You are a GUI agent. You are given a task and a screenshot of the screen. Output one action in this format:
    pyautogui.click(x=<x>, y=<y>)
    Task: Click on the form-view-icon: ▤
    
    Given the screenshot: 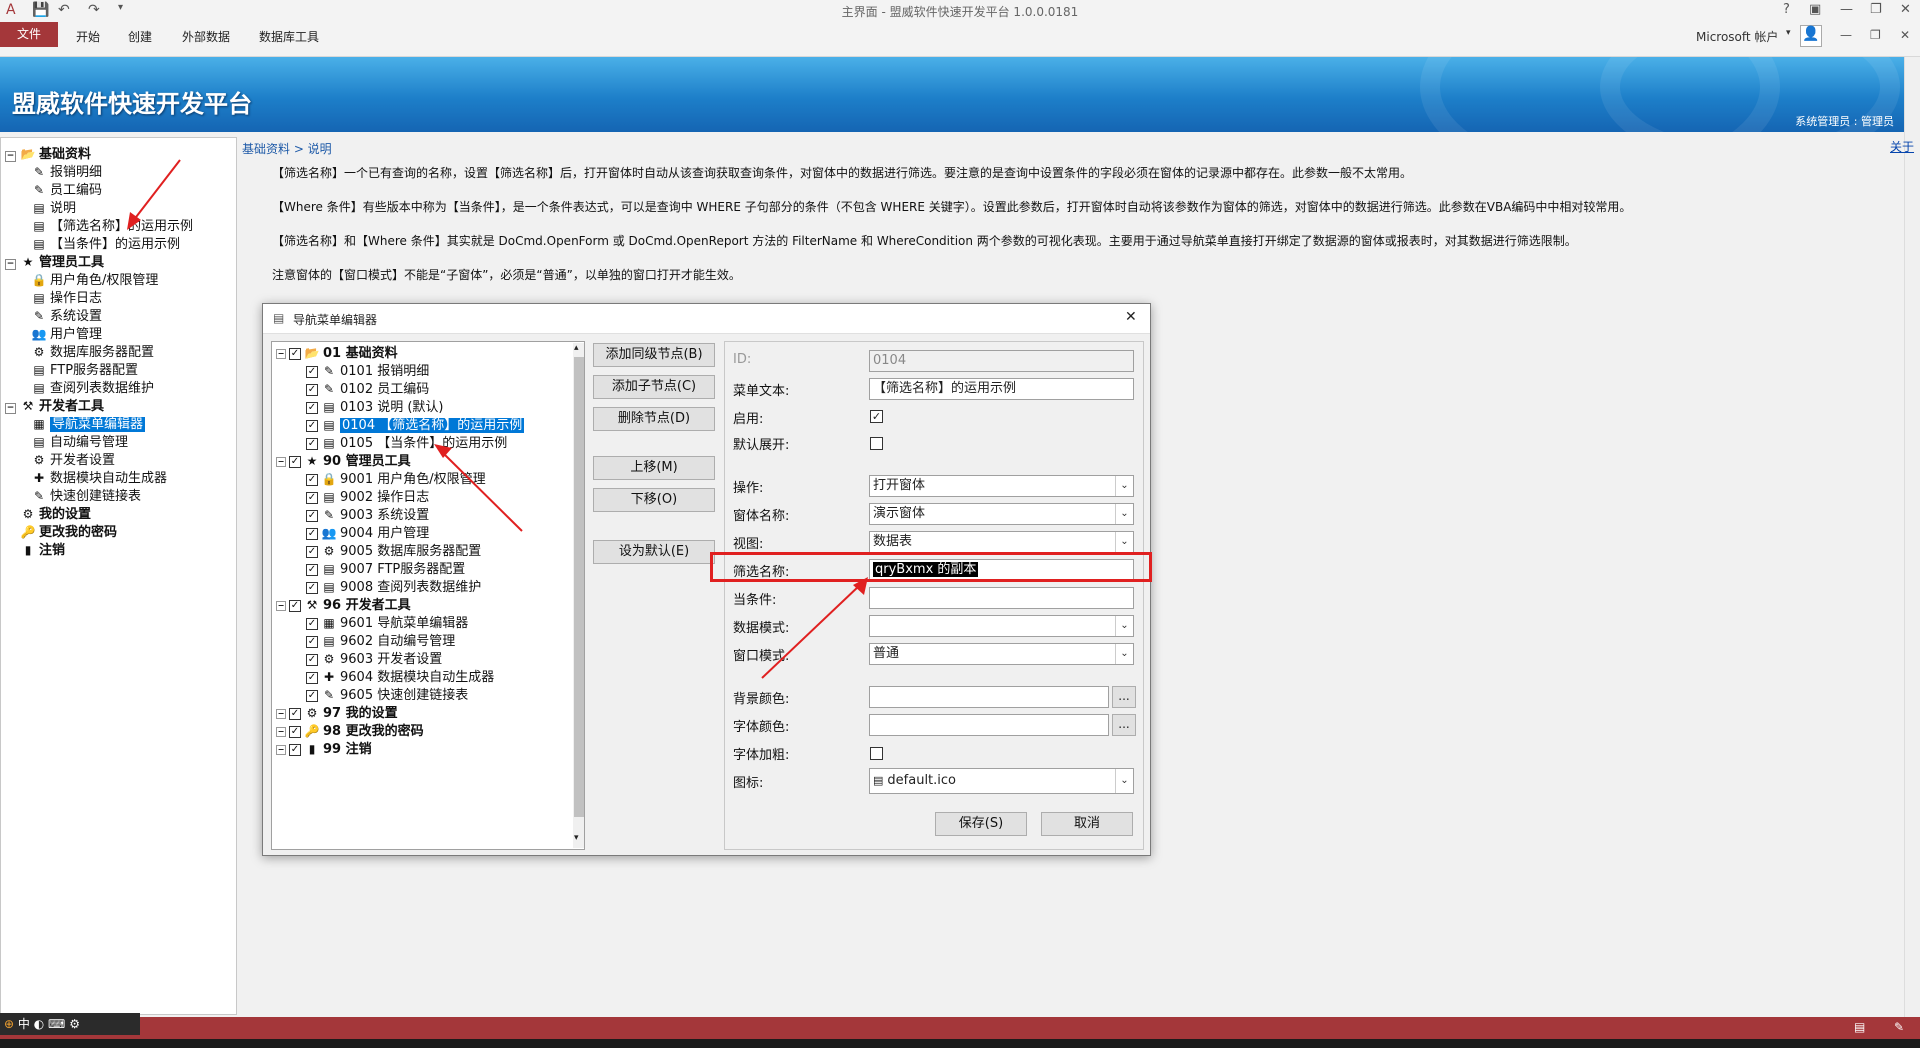 What is the action you would take?
    pyautogui.click(x=1859, y=1027)
    